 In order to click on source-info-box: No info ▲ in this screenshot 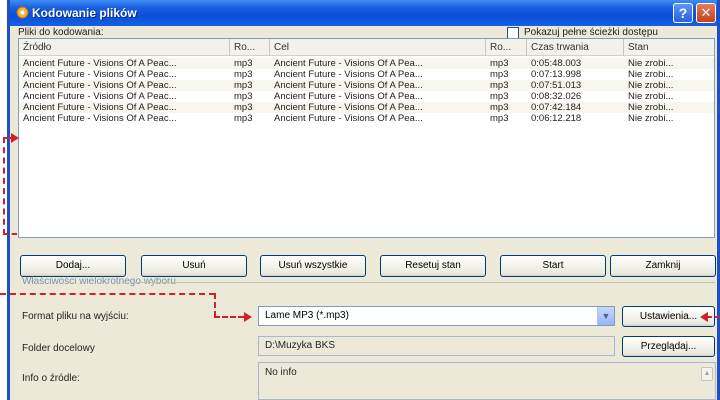, I will do `click(487, 381)`.